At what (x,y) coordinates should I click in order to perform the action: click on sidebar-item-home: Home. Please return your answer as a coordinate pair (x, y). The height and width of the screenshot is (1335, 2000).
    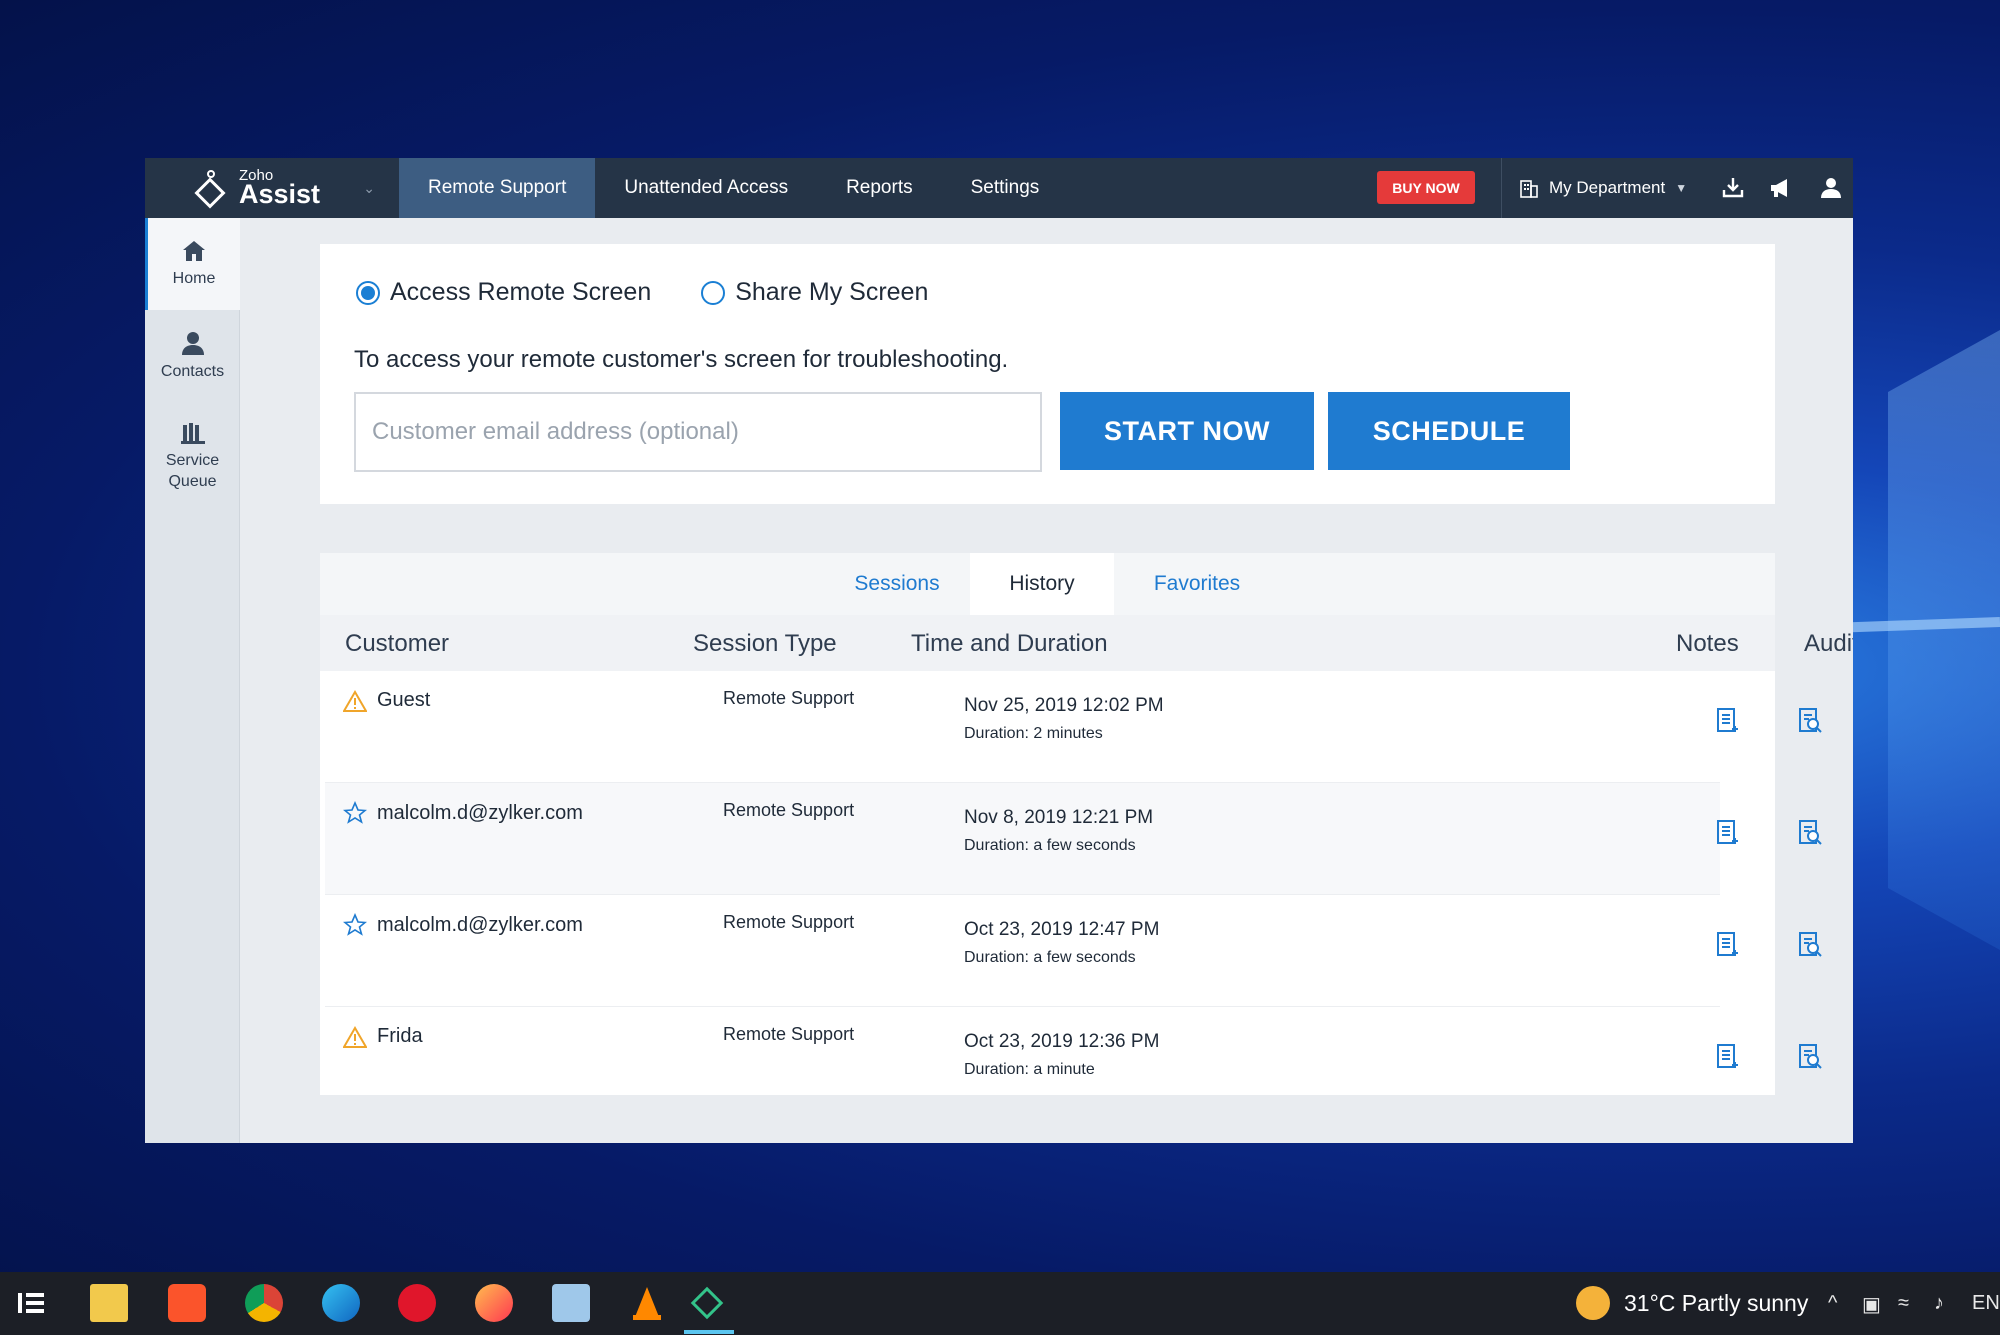
    Looking at the image, I should click on (192, 264).